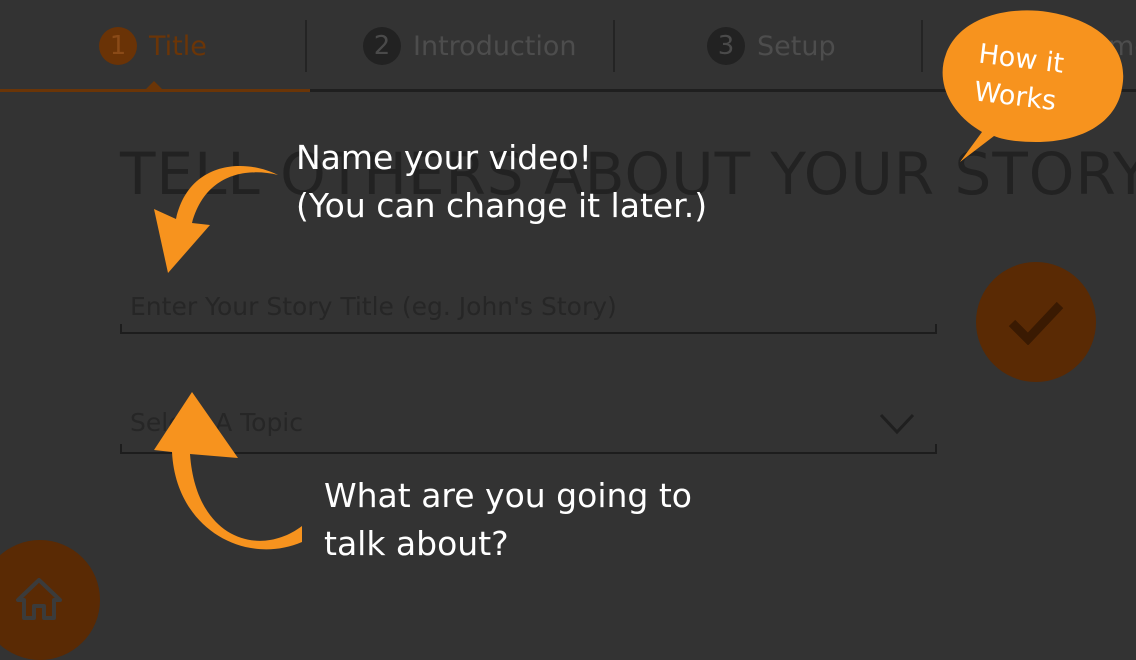  I want to click on step-title: 1 Title, so click(153, 46).